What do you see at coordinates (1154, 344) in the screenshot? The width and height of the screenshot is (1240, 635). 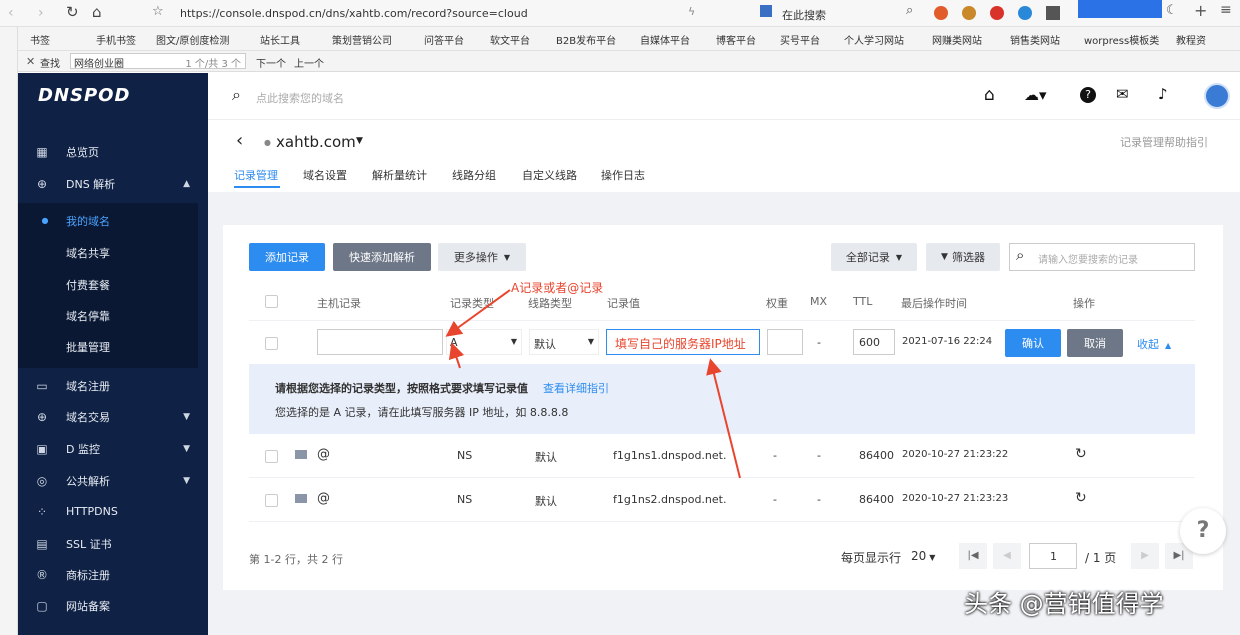 I see `collapse-link: 收起 ▲` at bounding box center [1154, 344].